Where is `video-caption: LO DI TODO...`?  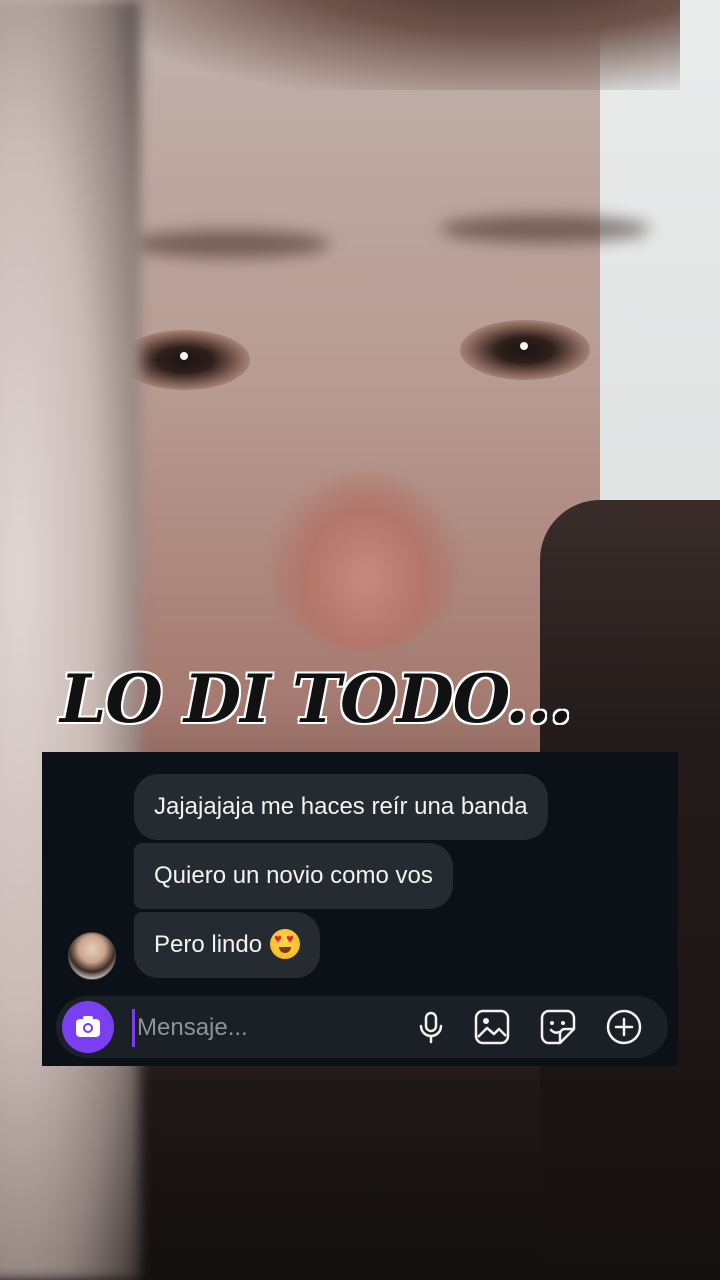
video-caption: LO DI TODO... is located at coordinates (315, 699).